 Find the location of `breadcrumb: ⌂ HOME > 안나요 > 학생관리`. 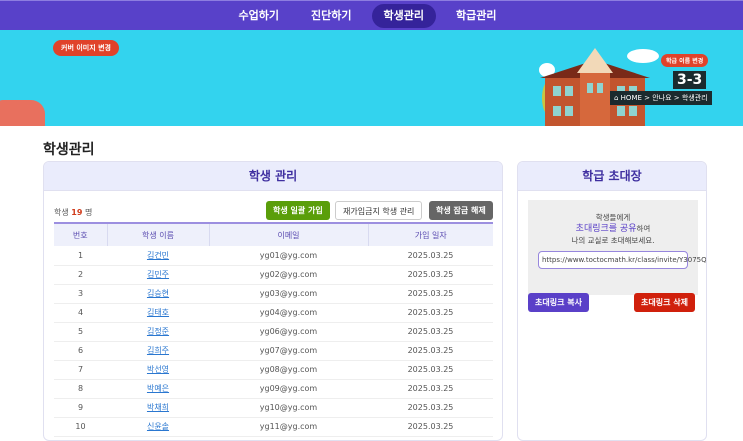

breadcrumb: ⌂ HOME > 안나요 > 학생관리 is located at coordinates (661, 98).